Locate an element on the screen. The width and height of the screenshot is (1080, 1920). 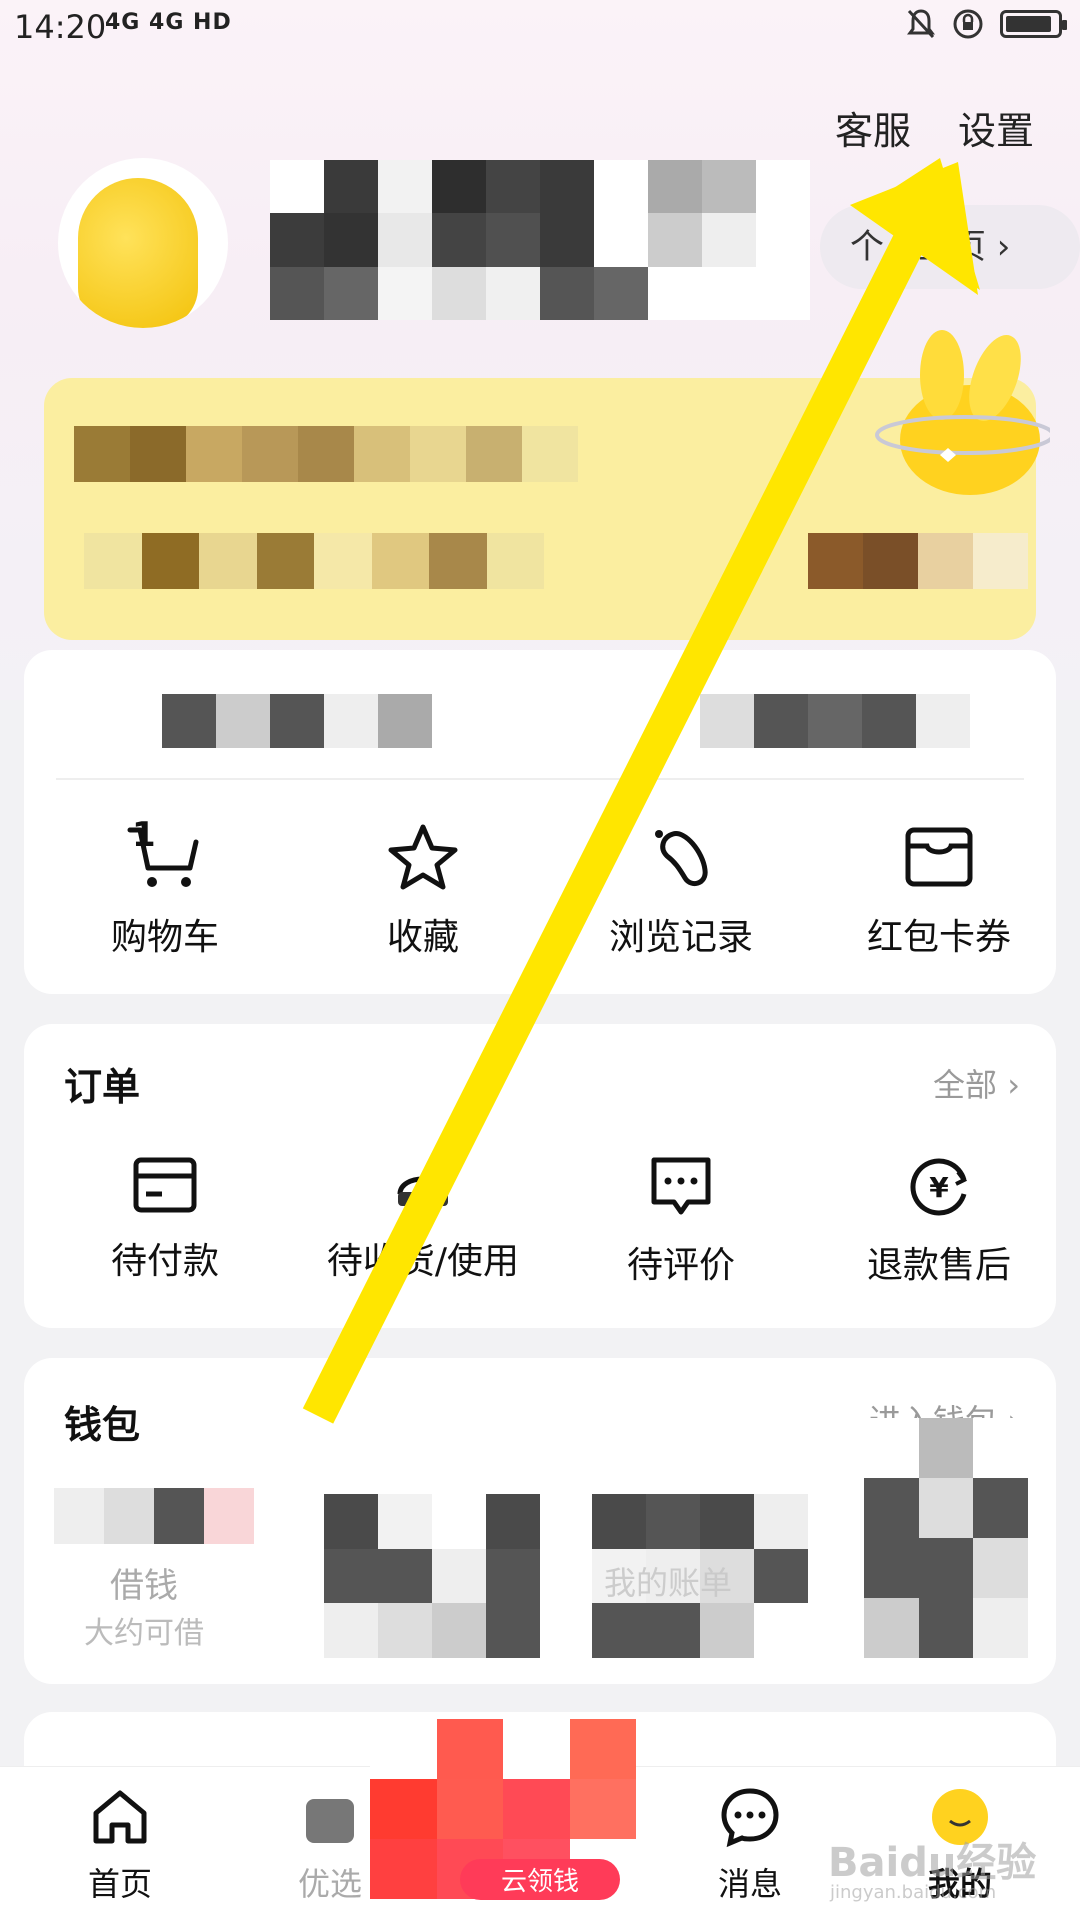
refund-icon: ¥ is located at coordinates (939, 1187).